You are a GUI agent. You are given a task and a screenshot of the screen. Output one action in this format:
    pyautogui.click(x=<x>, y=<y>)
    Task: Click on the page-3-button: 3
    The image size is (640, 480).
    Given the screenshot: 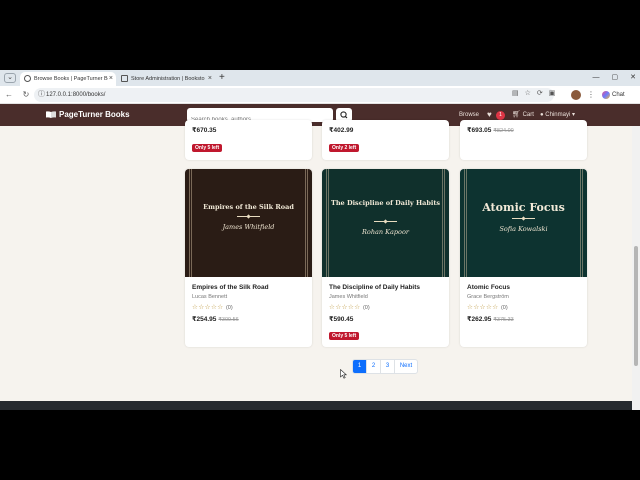 What is the action you would take?
    pyautogui.click(x=388, y=366)
    